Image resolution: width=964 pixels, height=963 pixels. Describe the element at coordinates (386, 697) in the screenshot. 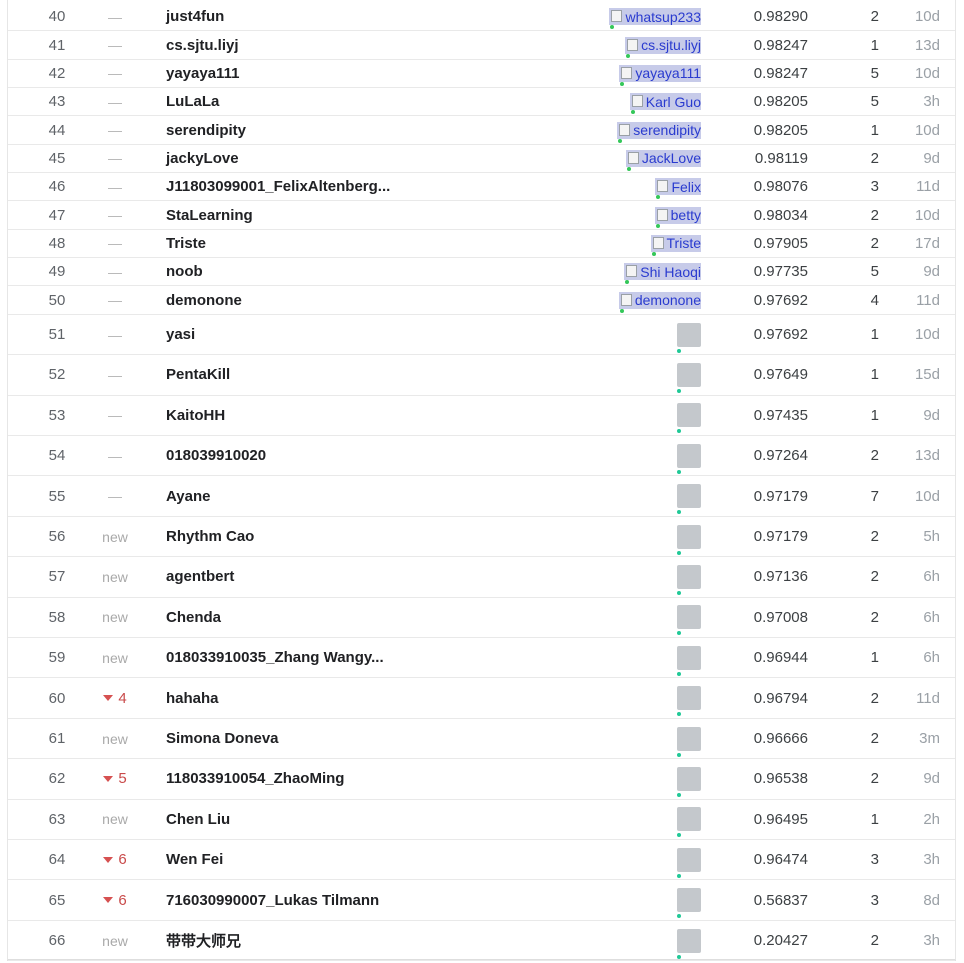

I see `team-name-link: hahaha` at that location.